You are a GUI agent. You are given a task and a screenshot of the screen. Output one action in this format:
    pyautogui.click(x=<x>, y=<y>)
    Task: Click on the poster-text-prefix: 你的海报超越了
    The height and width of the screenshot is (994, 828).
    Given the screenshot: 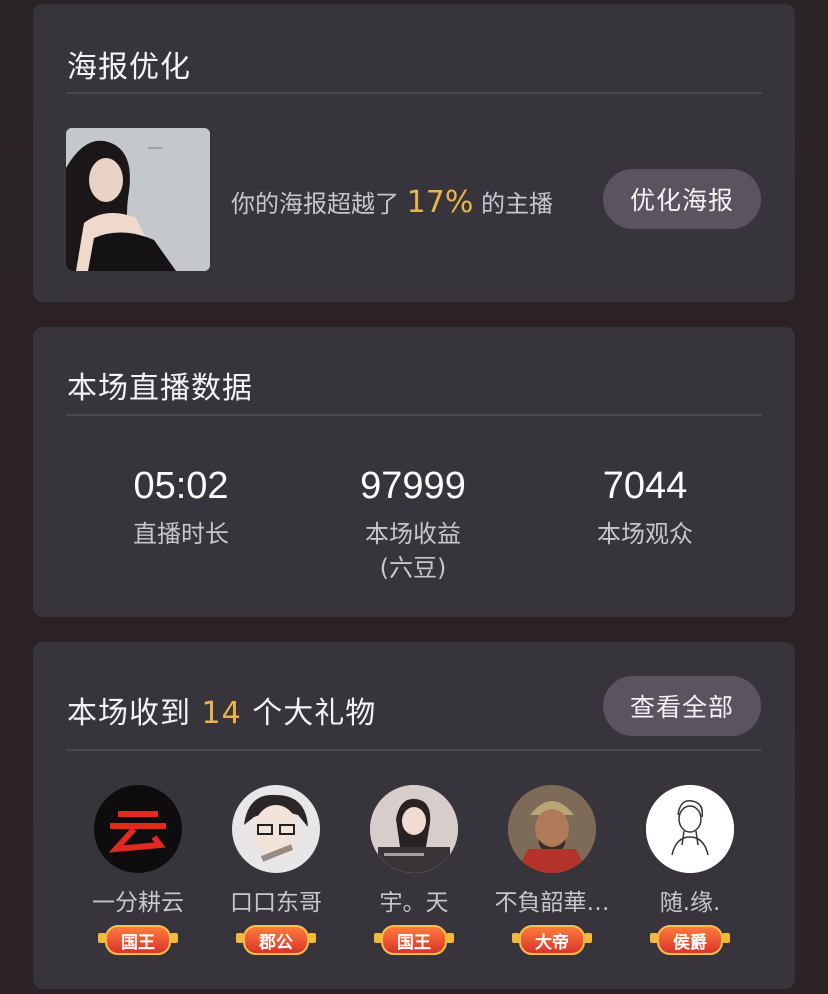 What is the action you would take?
    pyautogui.click(x=315, y=204)
    